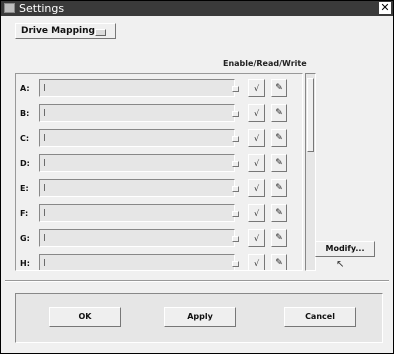 Image resolution: width=394 pixels, height=354 pixels. I want to click on drive-row-e: E: I √ ✎, so click(159, 190).